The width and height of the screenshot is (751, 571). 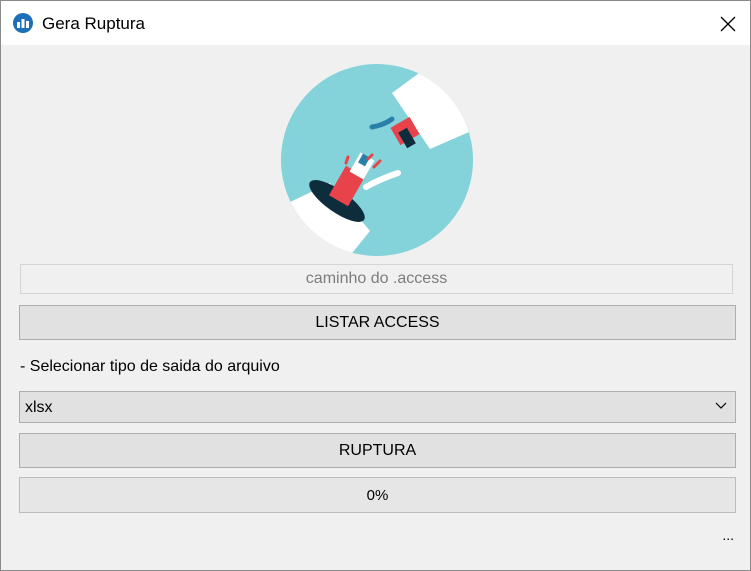 What do you see at coordinates (23, 23) in the screenshot?
I see `app-logo-icon` at bounding box center [23, 23].